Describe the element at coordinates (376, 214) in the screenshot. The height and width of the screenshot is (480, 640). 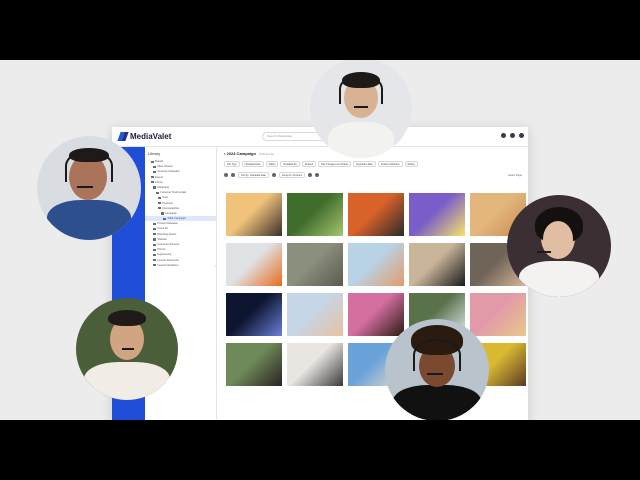
I see `woman-reading-photo` at that location.